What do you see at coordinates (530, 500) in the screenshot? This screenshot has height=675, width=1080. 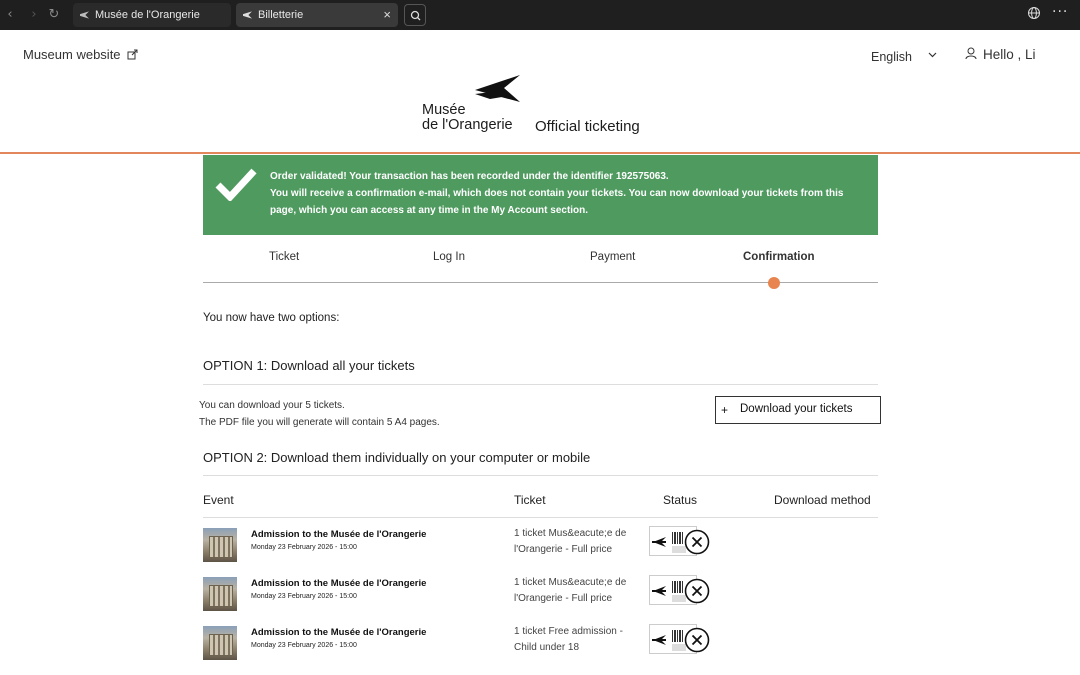 I see `column-header-ticket: Ticket` at bounding box center [530, 500].